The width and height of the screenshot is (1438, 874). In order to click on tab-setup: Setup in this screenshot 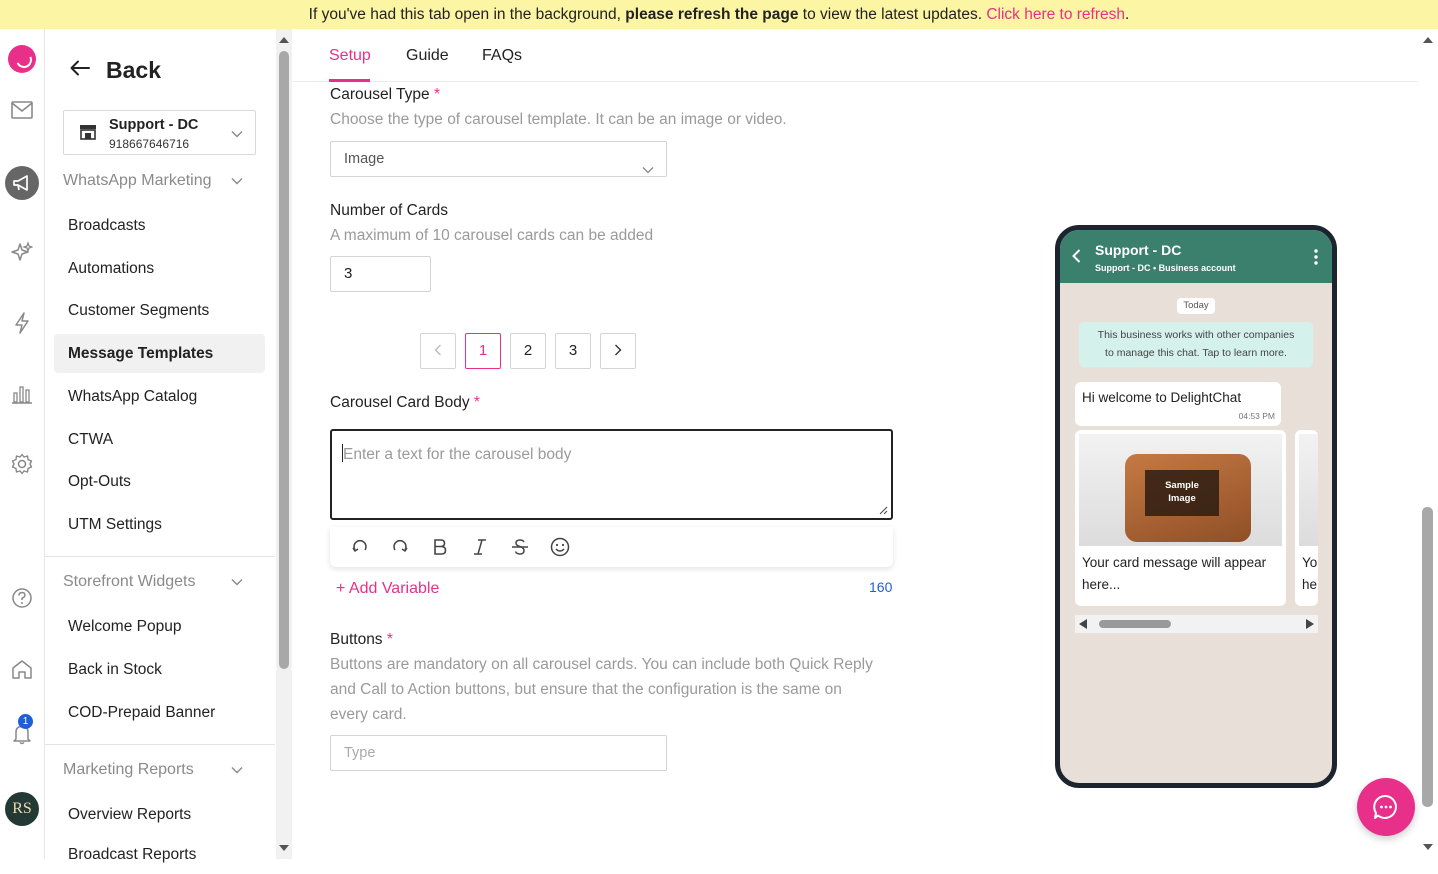, I will do `click(350, 56)`.